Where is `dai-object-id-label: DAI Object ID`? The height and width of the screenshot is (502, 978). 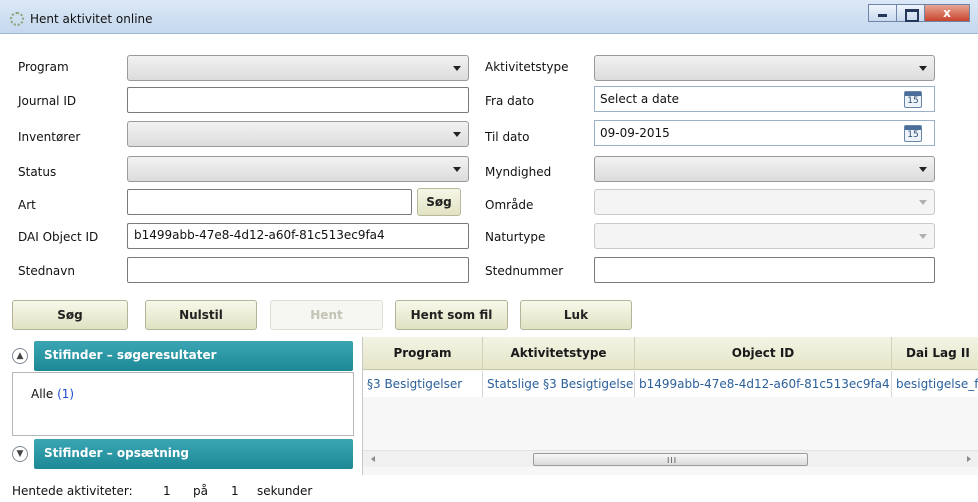 dai-object-id-label: DAI Object ID is located at coordinates (58, 237).